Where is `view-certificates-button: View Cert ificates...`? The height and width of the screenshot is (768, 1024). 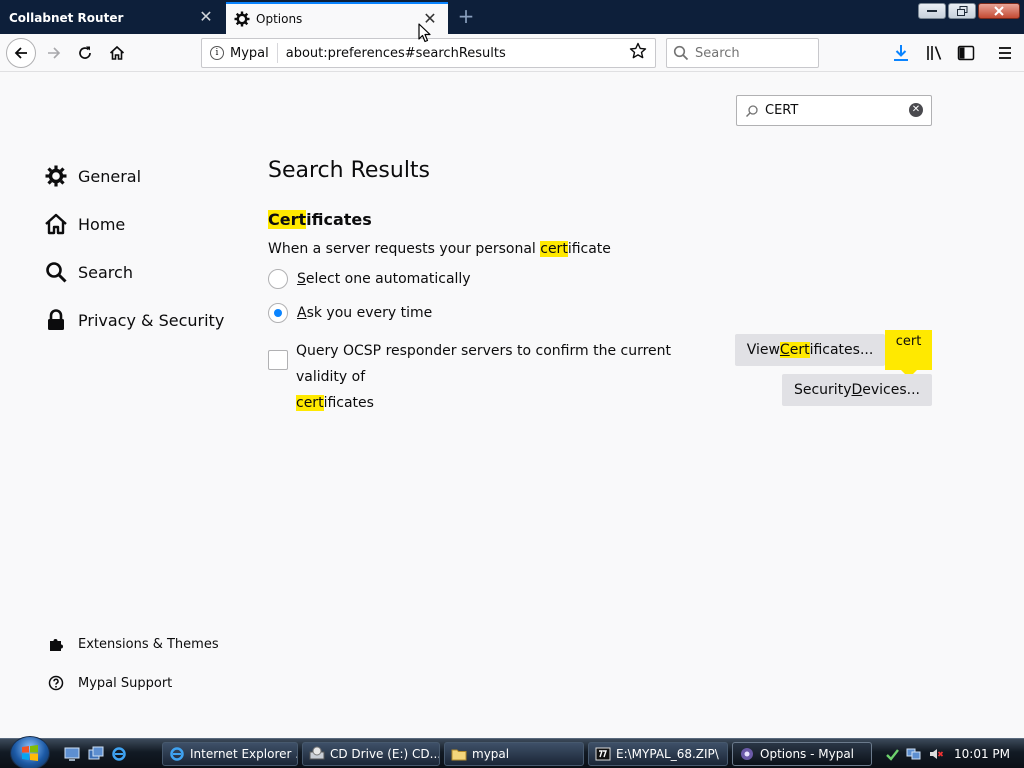
view-certificates-button: View Cert ificates... is located at coordinates (810, 350).